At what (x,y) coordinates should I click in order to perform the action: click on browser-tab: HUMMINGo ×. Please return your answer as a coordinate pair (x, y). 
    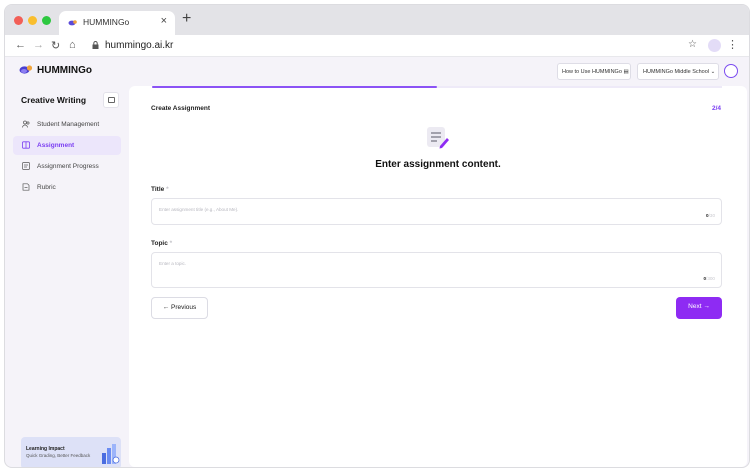
    Looking at the image, I should click on (117, 23).